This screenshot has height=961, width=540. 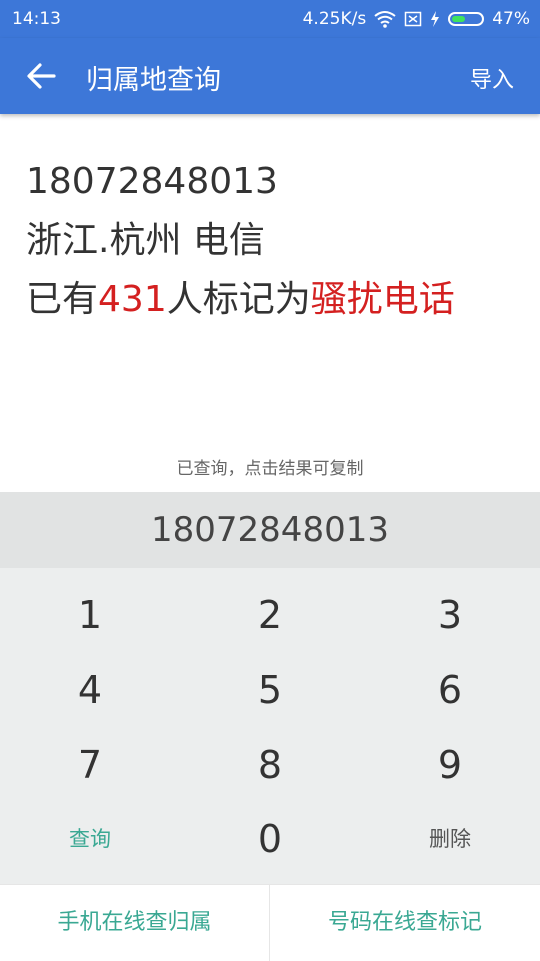 What do you see at coordinates (413, 19) in the screenshot?
I see `sim-off-icon` at bounding box center [413, 19].